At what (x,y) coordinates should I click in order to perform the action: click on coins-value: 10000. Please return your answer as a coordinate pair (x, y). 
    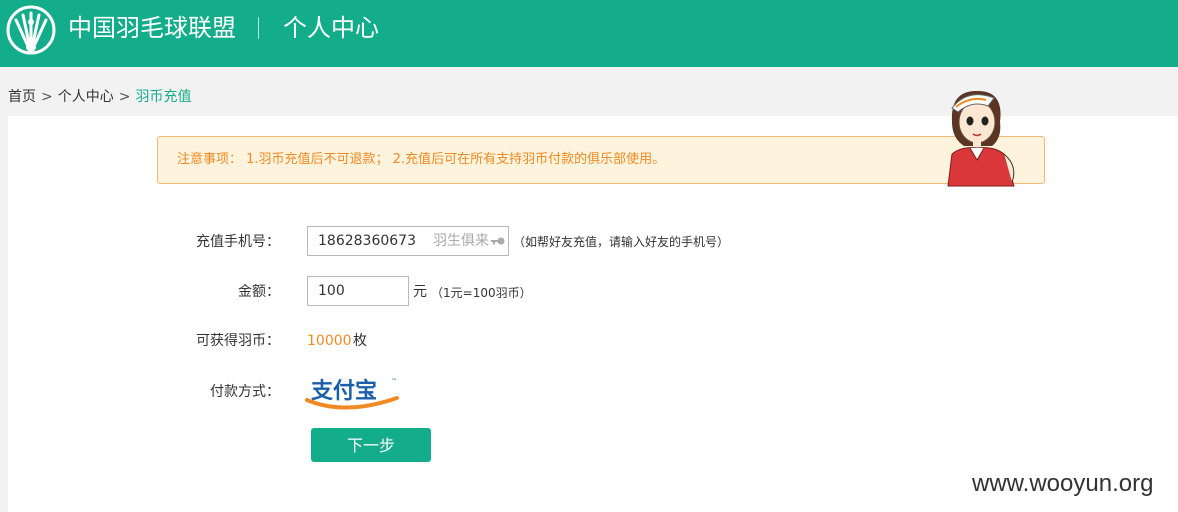
    Looking at the image, I should click on (329, 341).